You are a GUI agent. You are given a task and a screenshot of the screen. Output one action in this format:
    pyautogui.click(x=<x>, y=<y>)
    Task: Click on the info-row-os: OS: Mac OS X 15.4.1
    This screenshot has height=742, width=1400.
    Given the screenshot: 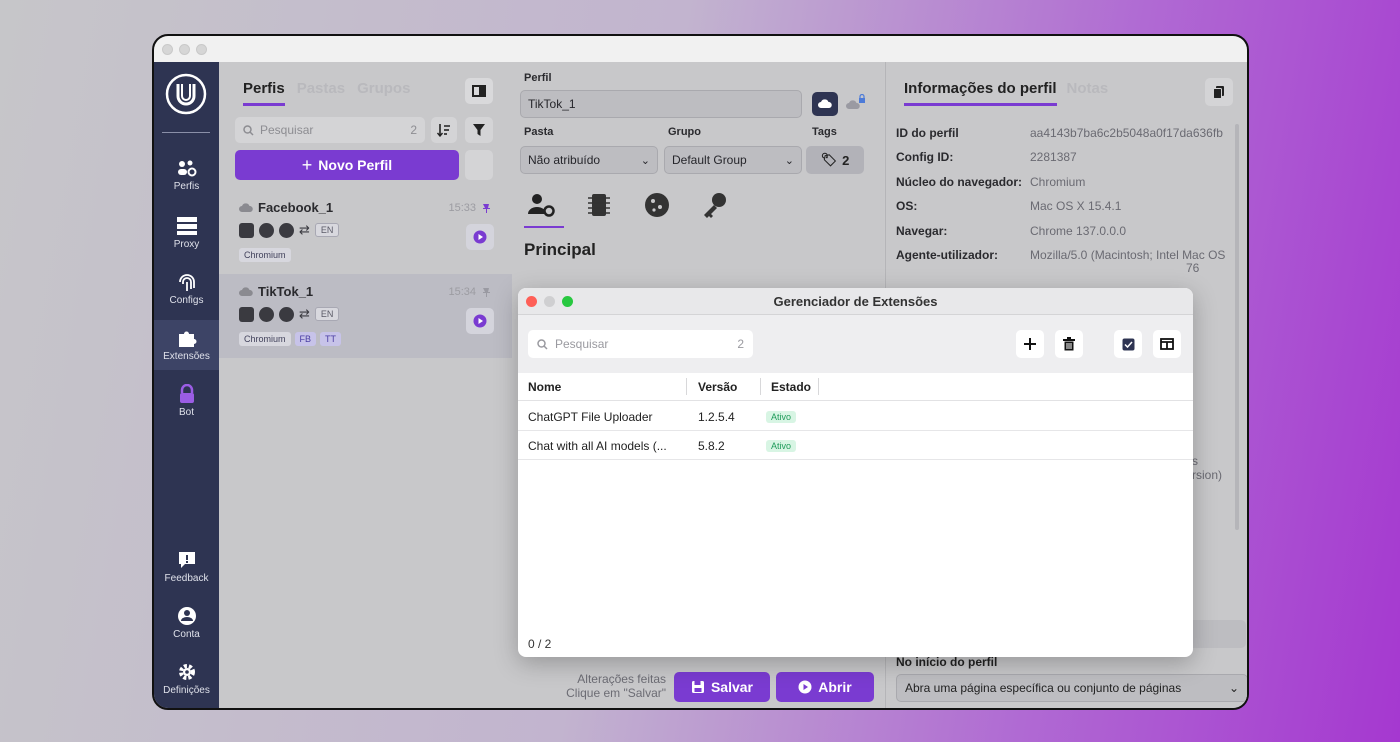 What is the action you would take?
    pyautogui.click(x=1008, y=206)
    